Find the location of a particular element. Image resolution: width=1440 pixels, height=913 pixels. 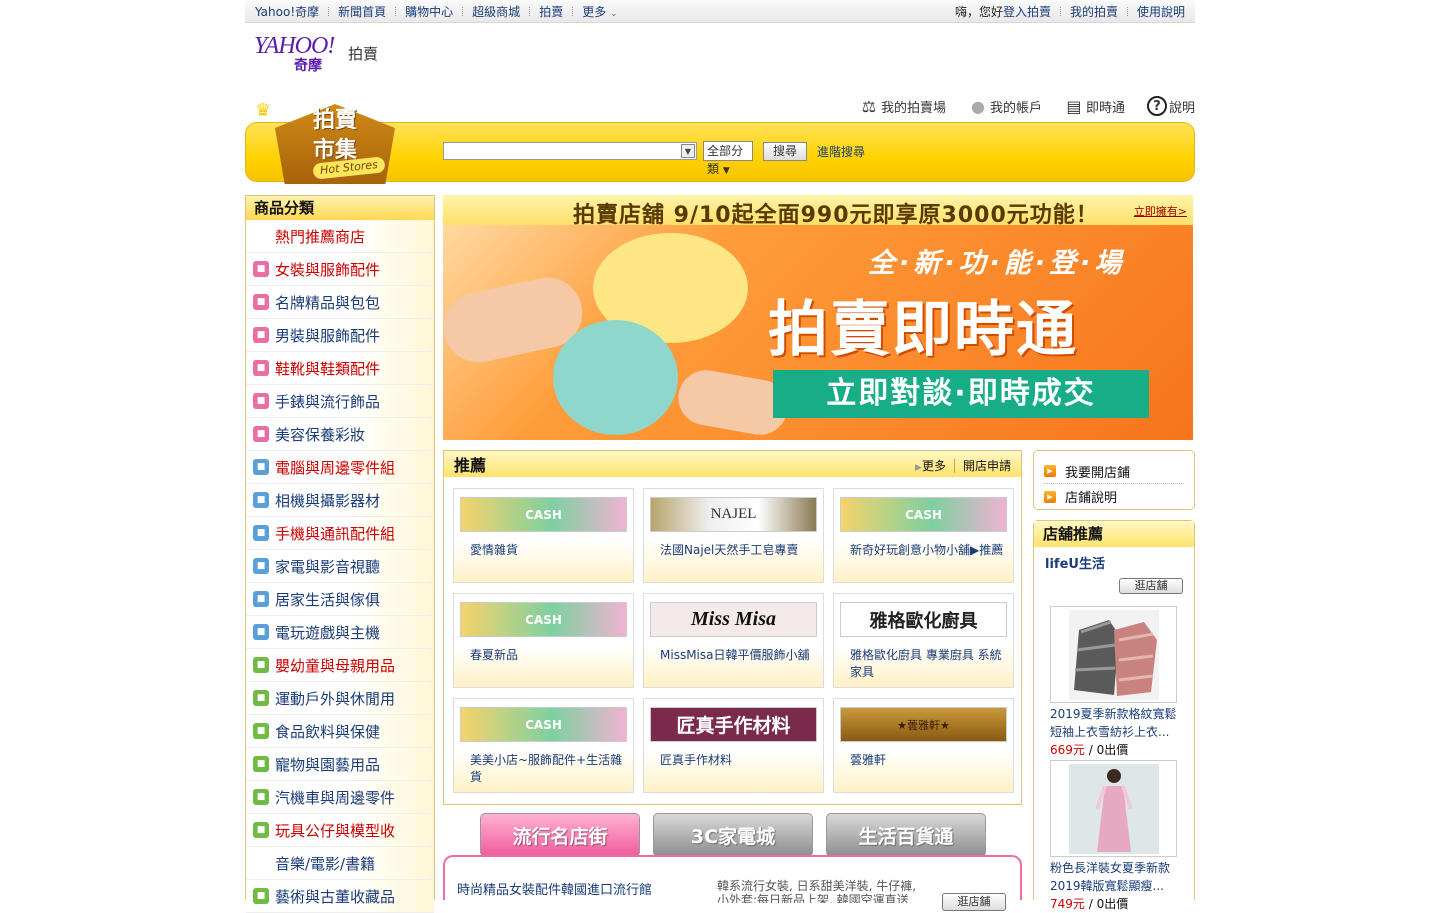

store-banner-text: CASH is located at coordinates (543, 619).